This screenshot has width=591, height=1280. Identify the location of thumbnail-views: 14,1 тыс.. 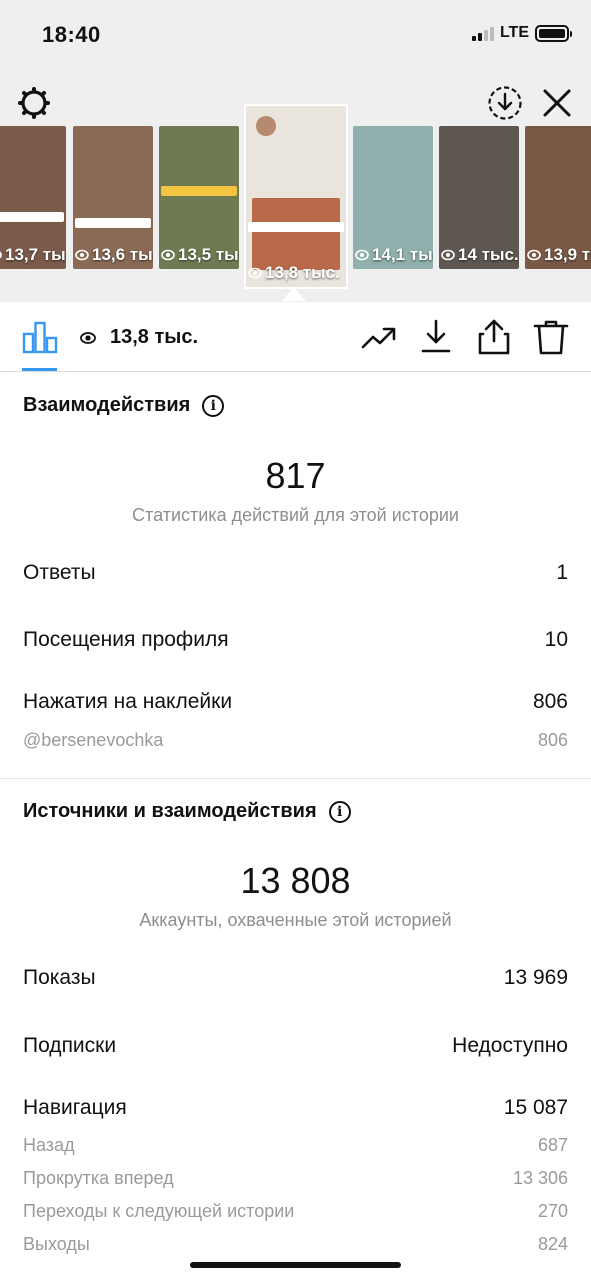
(394, 255).